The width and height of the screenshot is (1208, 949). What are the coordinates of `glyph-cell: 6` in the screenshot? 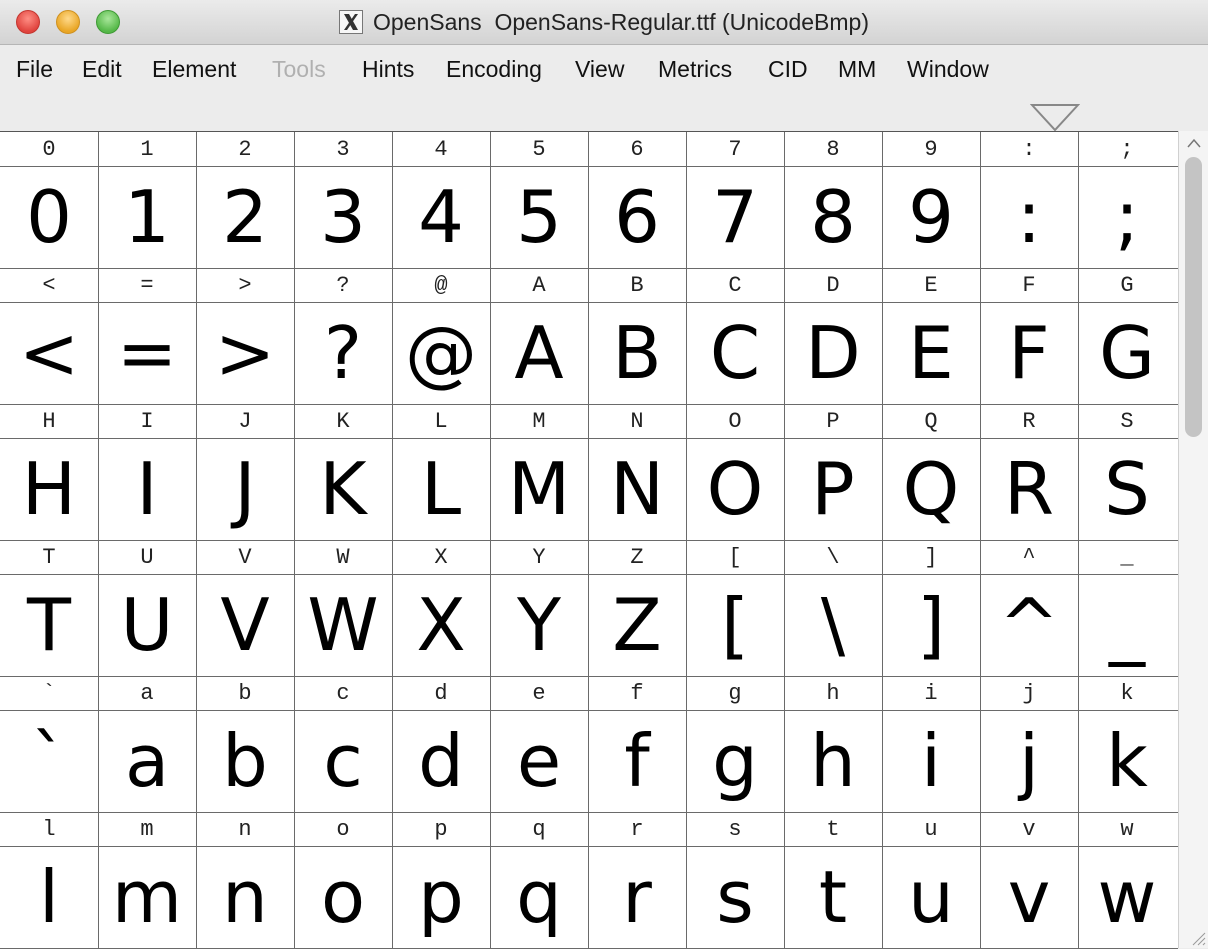 It's located at (637, 217).